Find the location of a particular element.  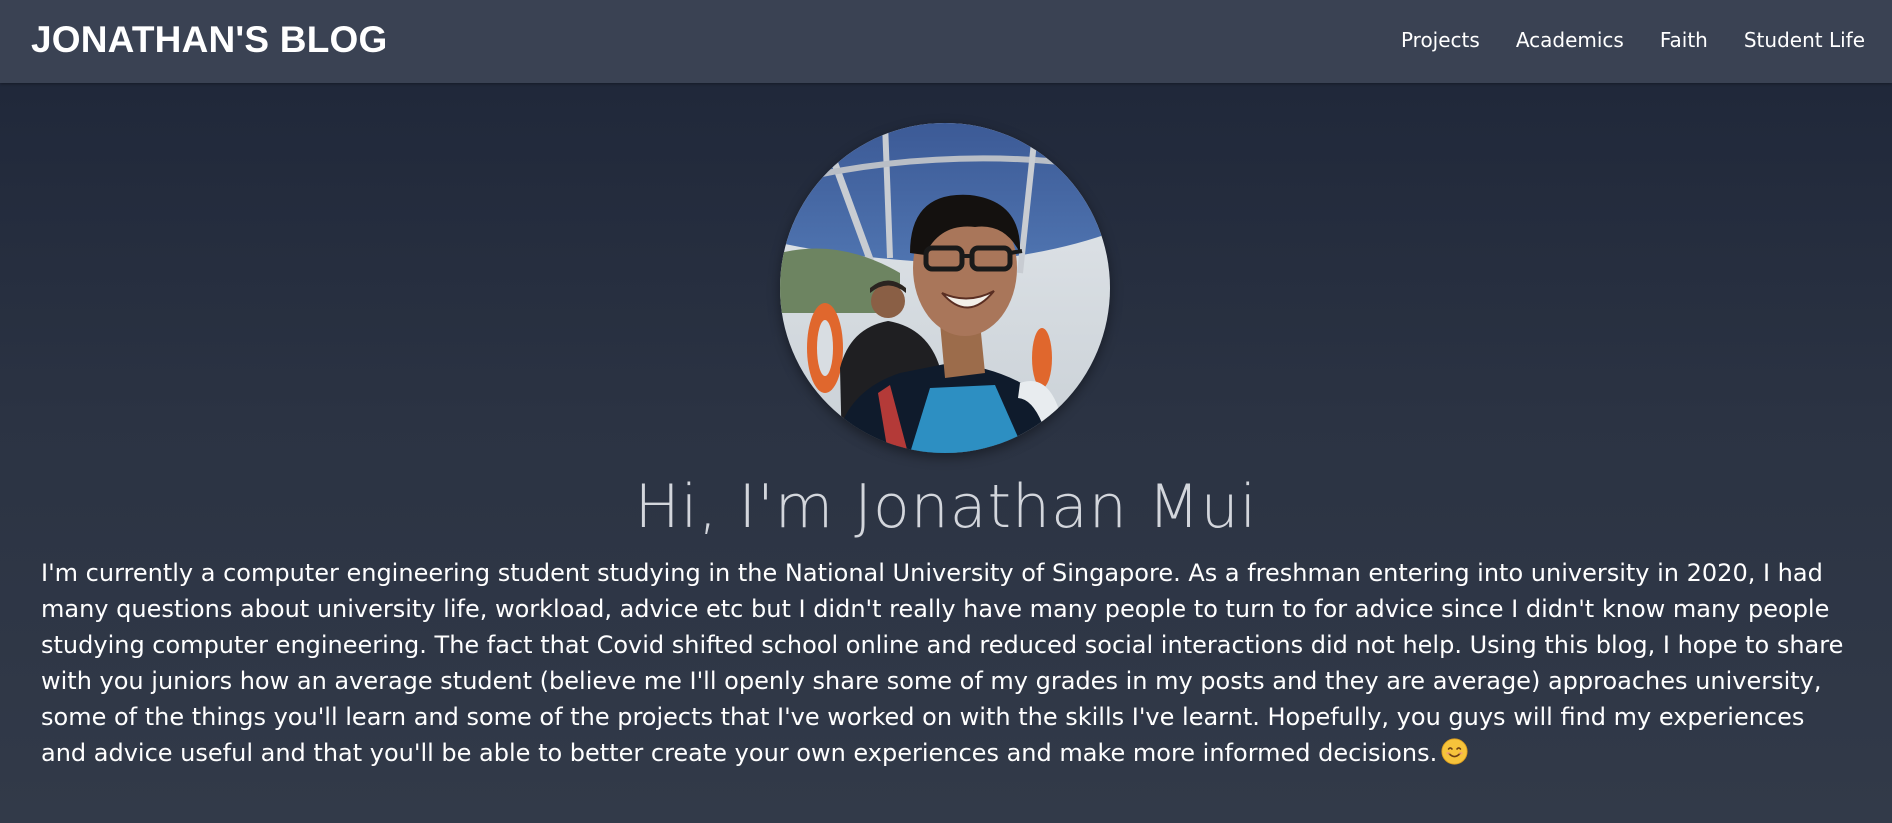

profile-photo is located at coordinates (945, 288).